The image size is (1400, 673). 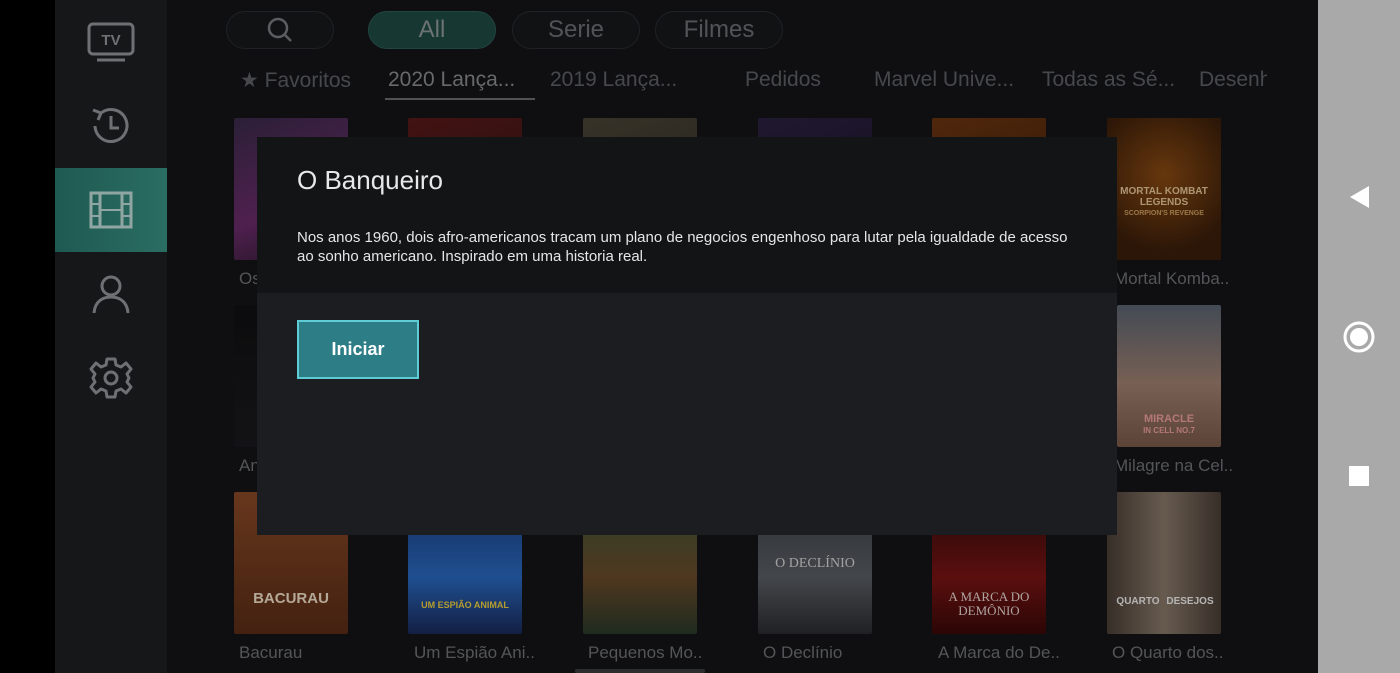 What do you see at coordinates (1164, 563) in the screenshot?
I see `movie-poster-quarto-desejos: QUARTO DESEJOS` at bounding box center [1164, 563].